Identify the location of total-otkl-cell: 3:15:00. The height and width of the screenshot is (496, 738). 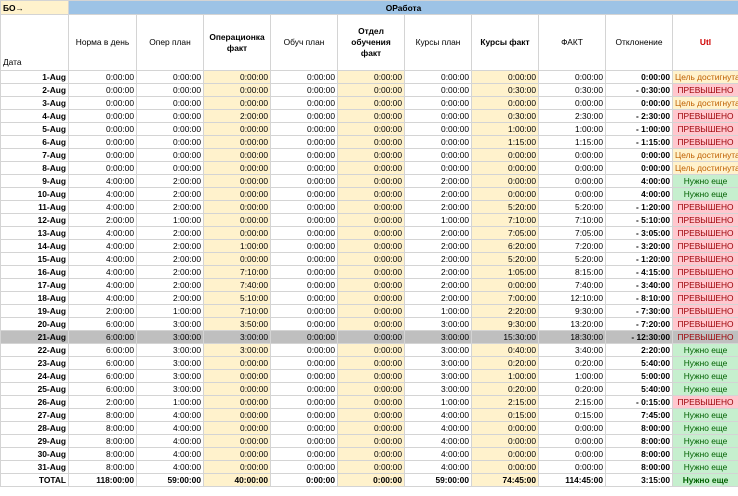
(639, 480).